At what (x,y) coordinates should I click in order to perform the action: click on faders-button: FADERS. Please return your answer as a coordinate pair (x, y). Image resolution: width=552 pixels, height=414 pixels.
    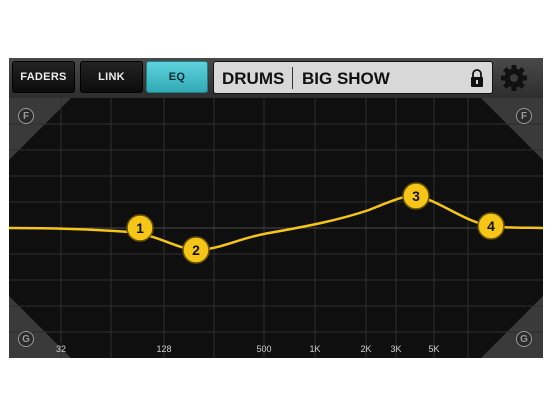
    Looking at the image, I should click on (43, 77).